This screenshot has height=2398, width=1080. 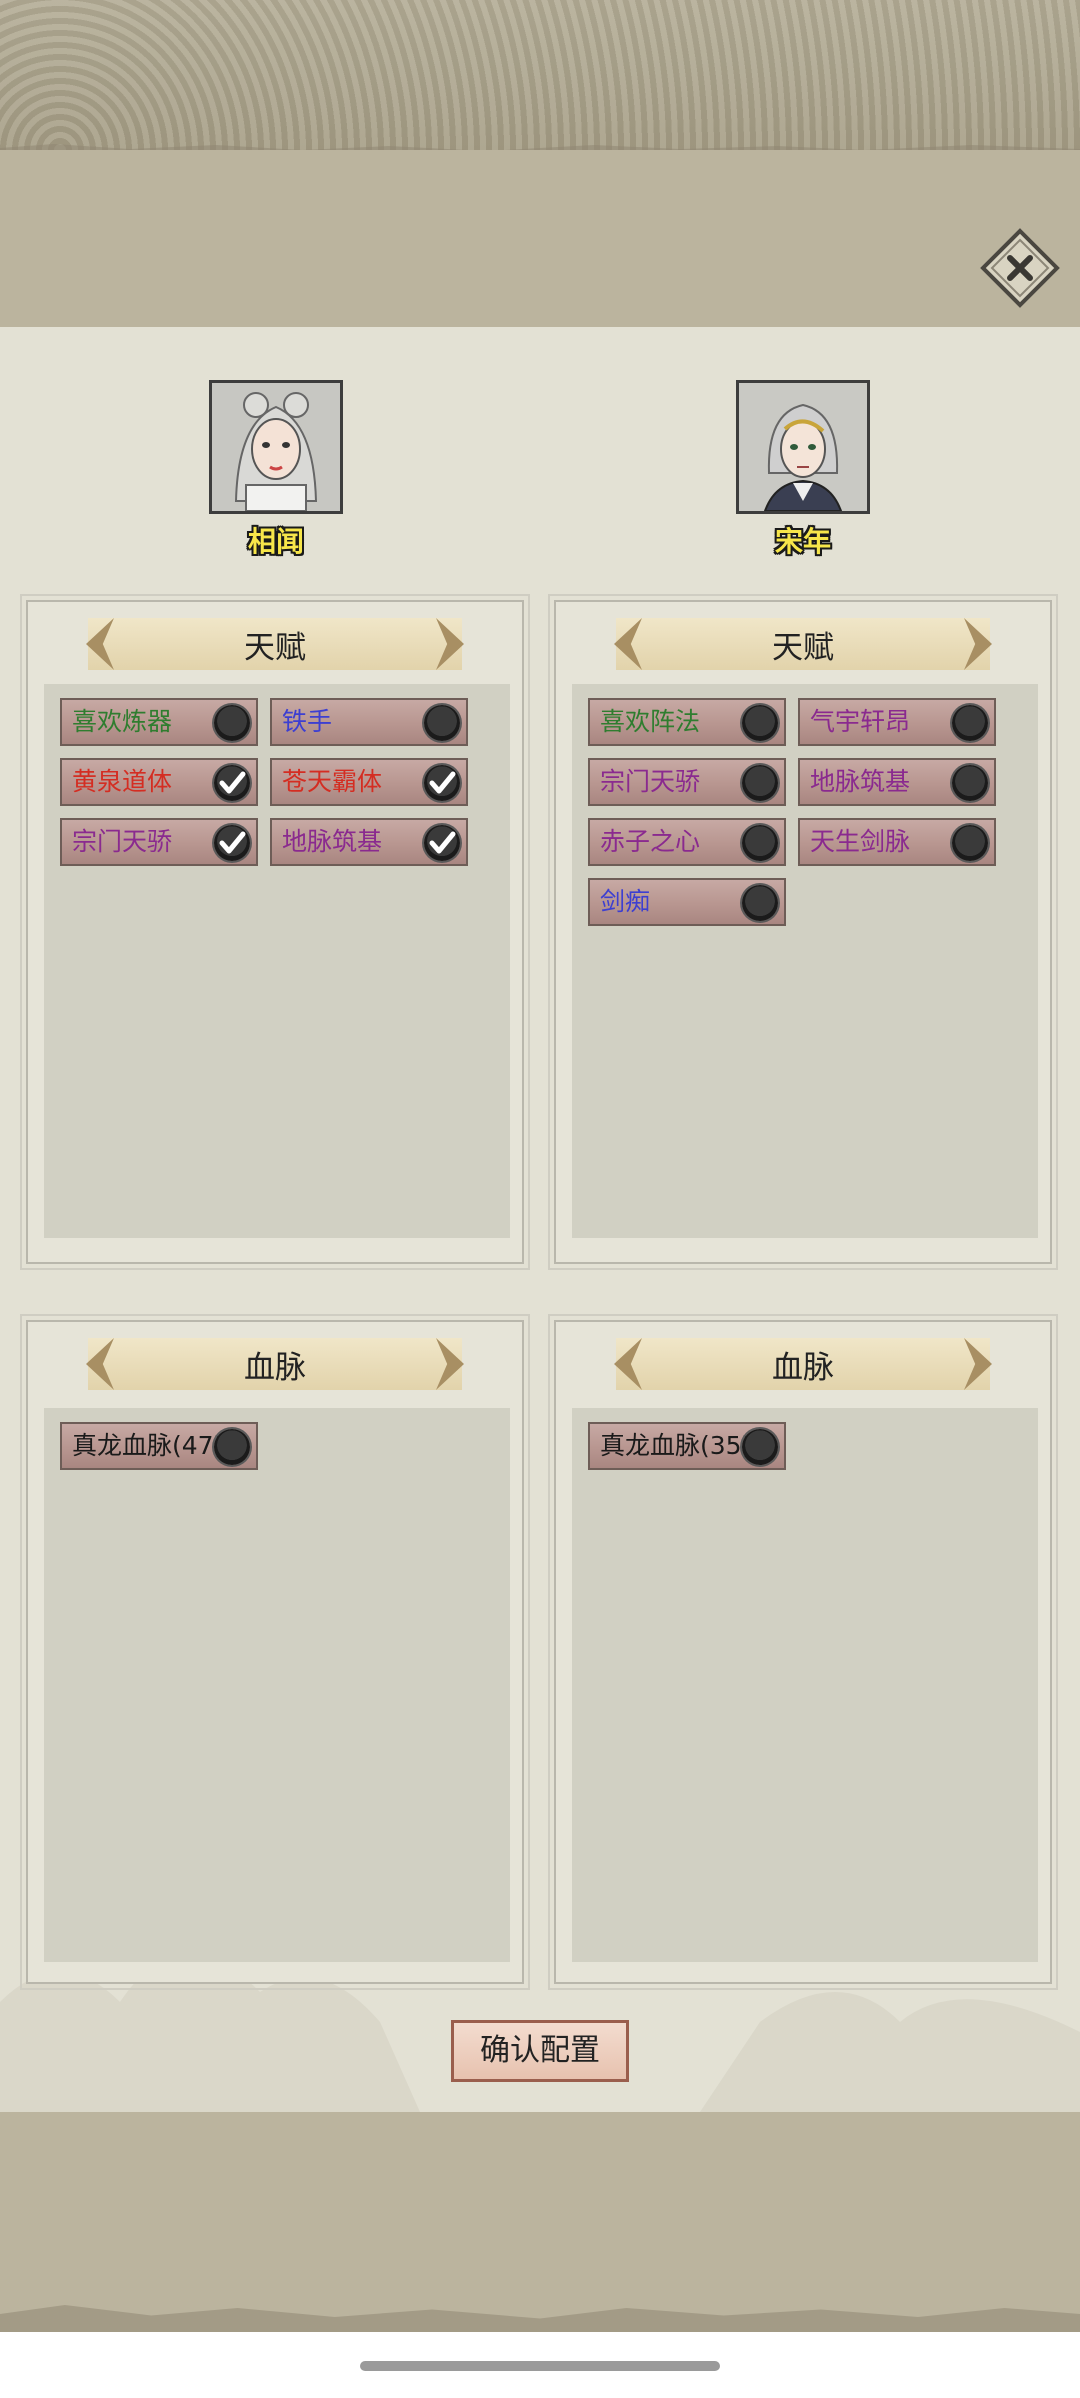 I want to click on talent-panel-left: 天赋 喜欢炼器 铁手黄泉道体 苍天霸体宗门天骄 地脉筑基, so click(x=275, y=932).